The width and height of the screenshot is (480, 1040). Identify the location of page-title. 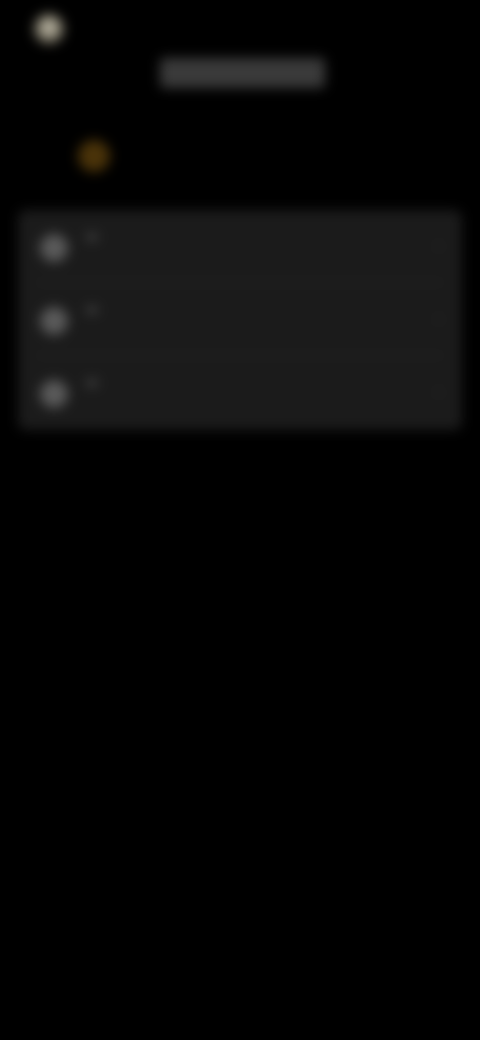
(242, 73).